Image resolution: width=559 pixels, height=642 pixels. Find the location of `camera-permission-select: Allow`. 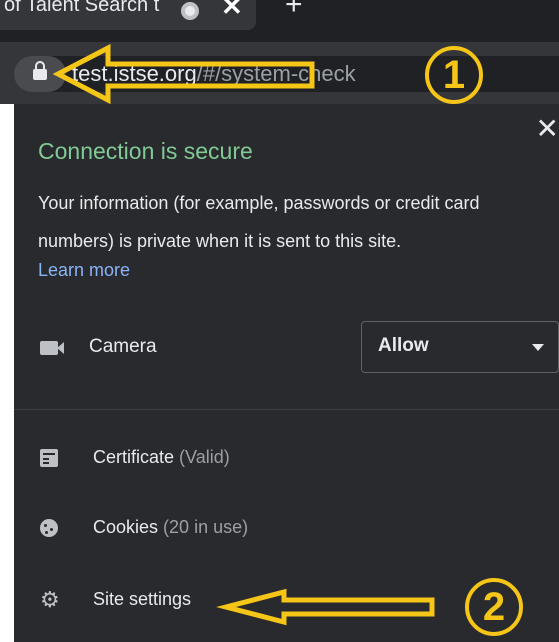

camera-permission-select: Allow is located at coordinates (460, 347).